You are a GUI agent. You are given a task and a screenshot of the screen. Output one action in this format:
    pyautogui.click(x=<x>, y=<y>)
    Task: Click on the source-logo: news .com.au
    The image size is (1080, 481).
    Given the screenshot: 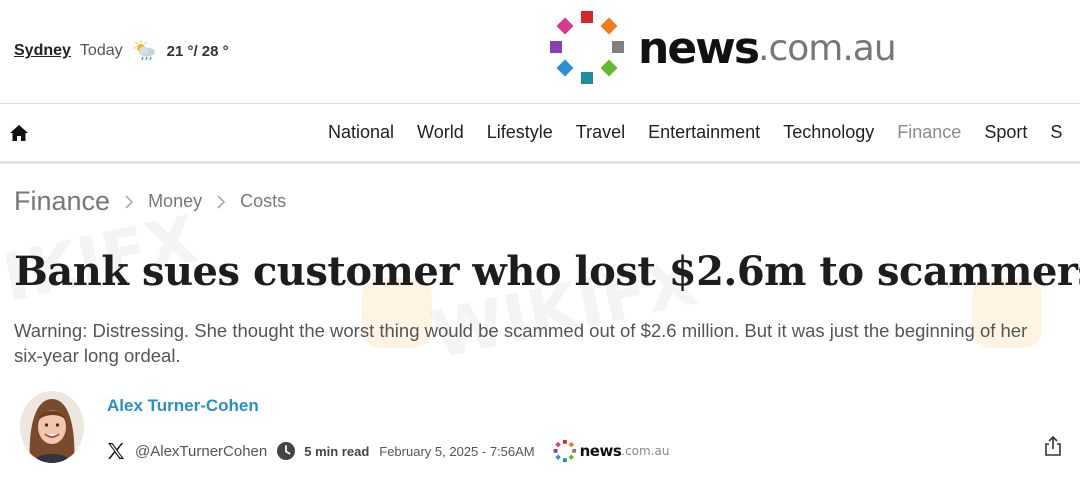 What is the action you would take?
    pyautogui.click(x=611, y=451)
    